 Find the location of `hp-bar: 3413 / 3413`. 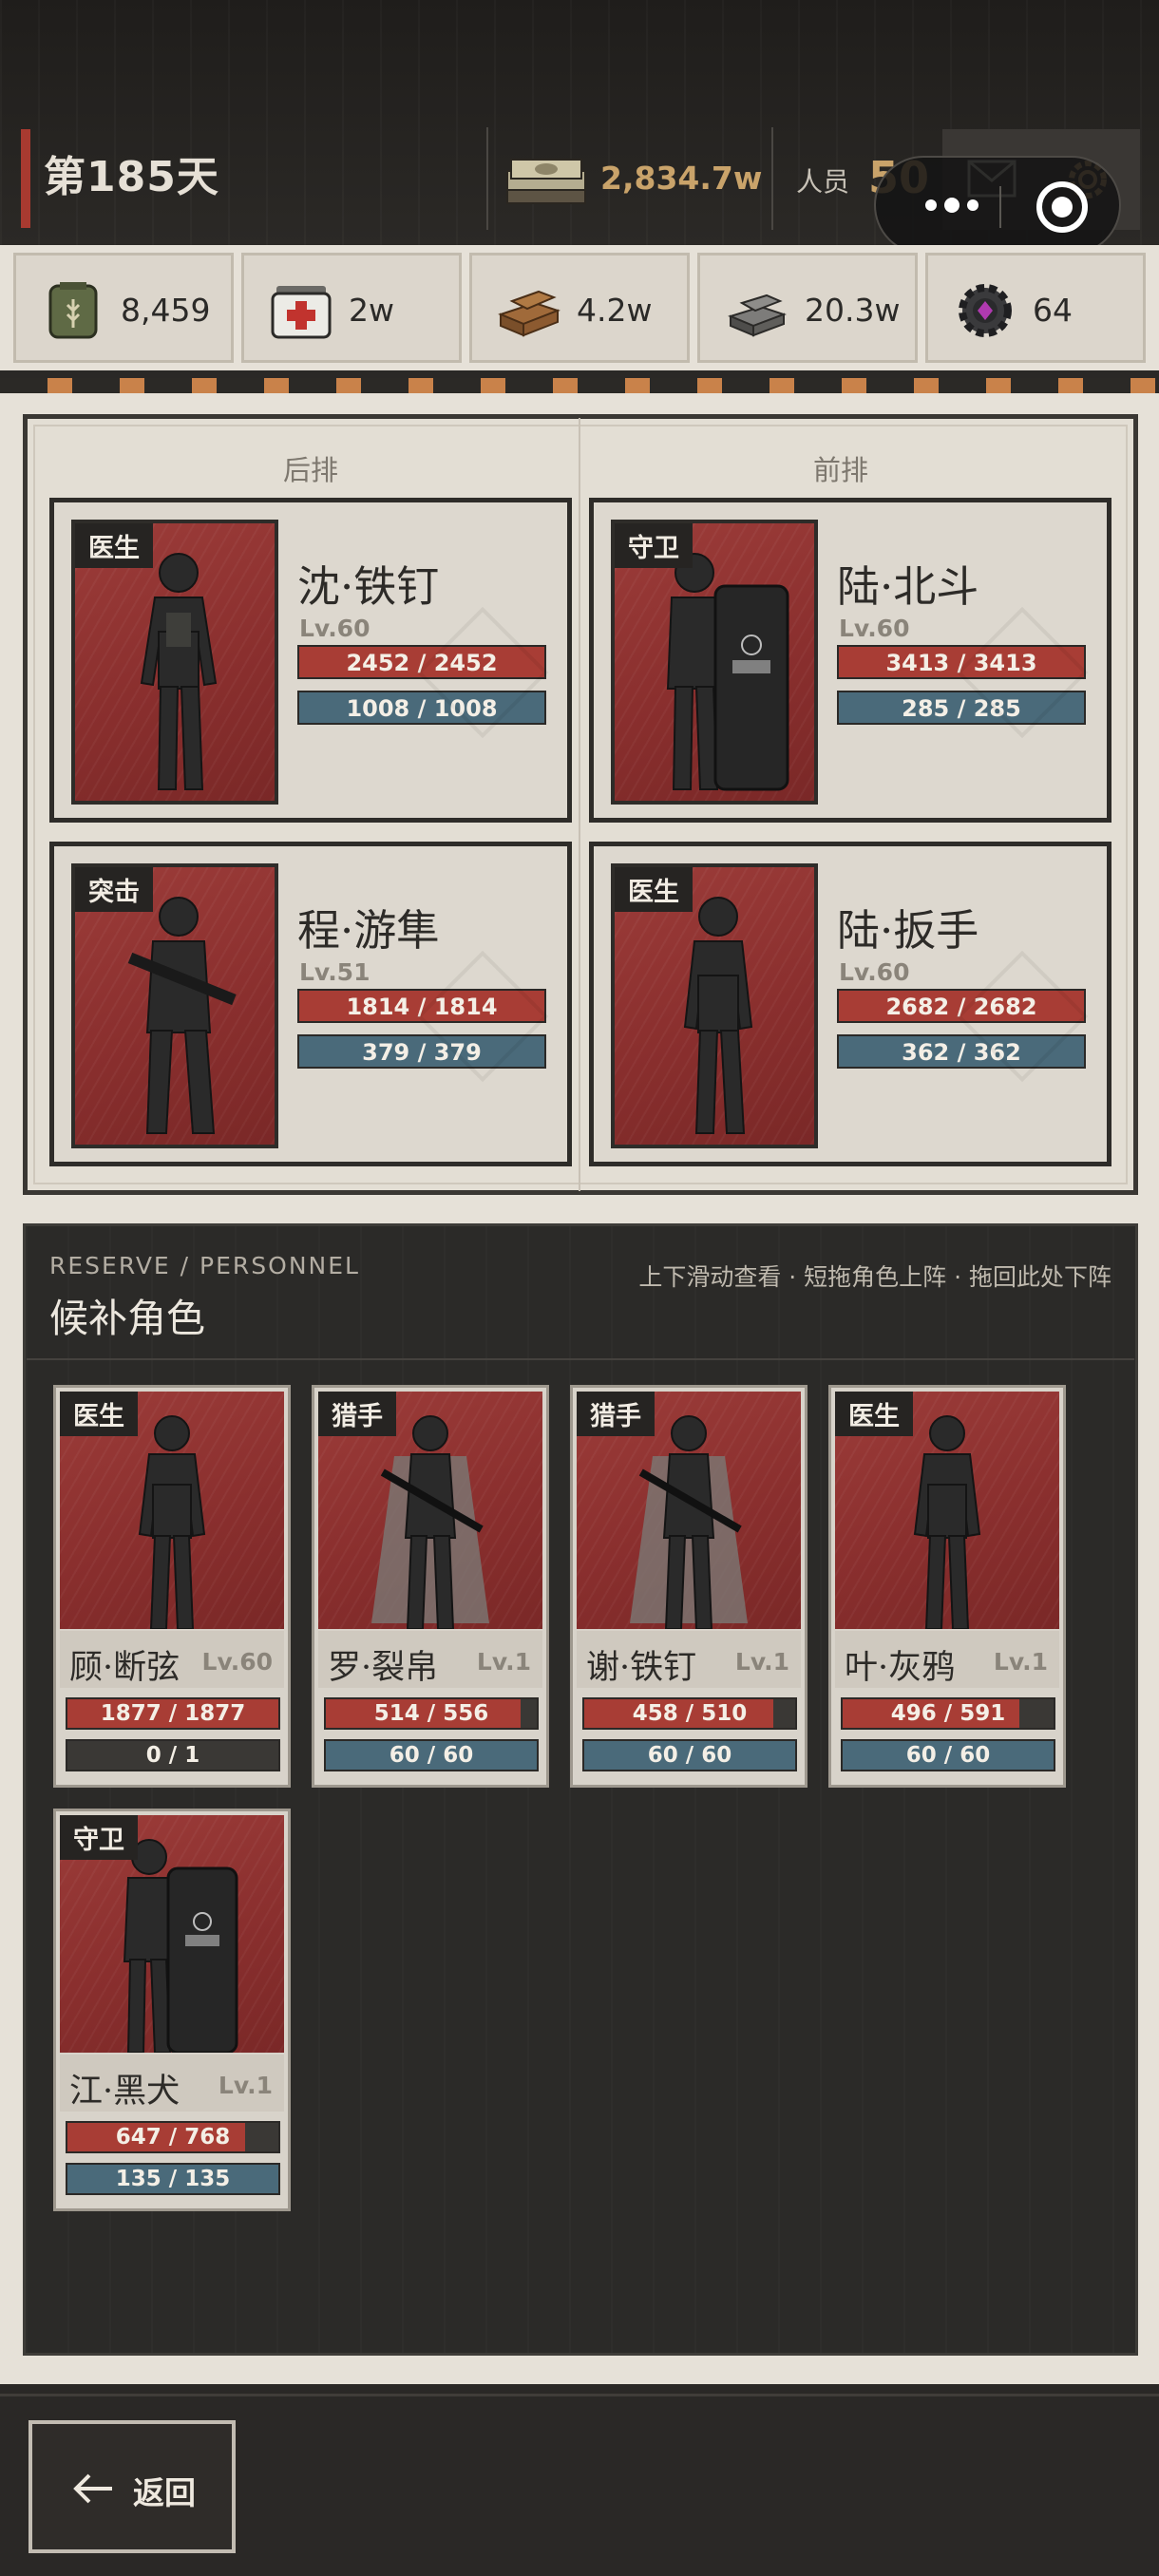

hp-bar: 3413 / 3413 is located at coordinates (961, 662).